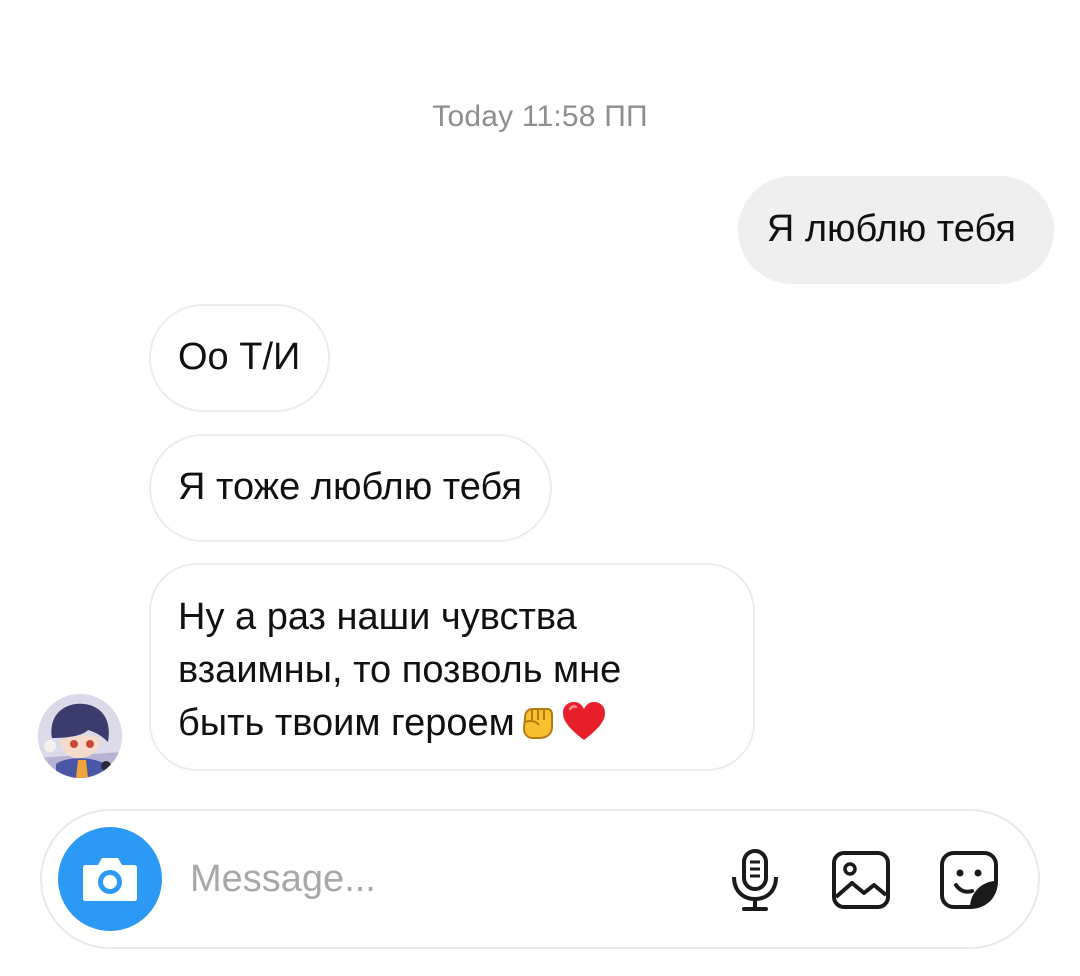  I want to click on gallery-icon, so click(861, 880).